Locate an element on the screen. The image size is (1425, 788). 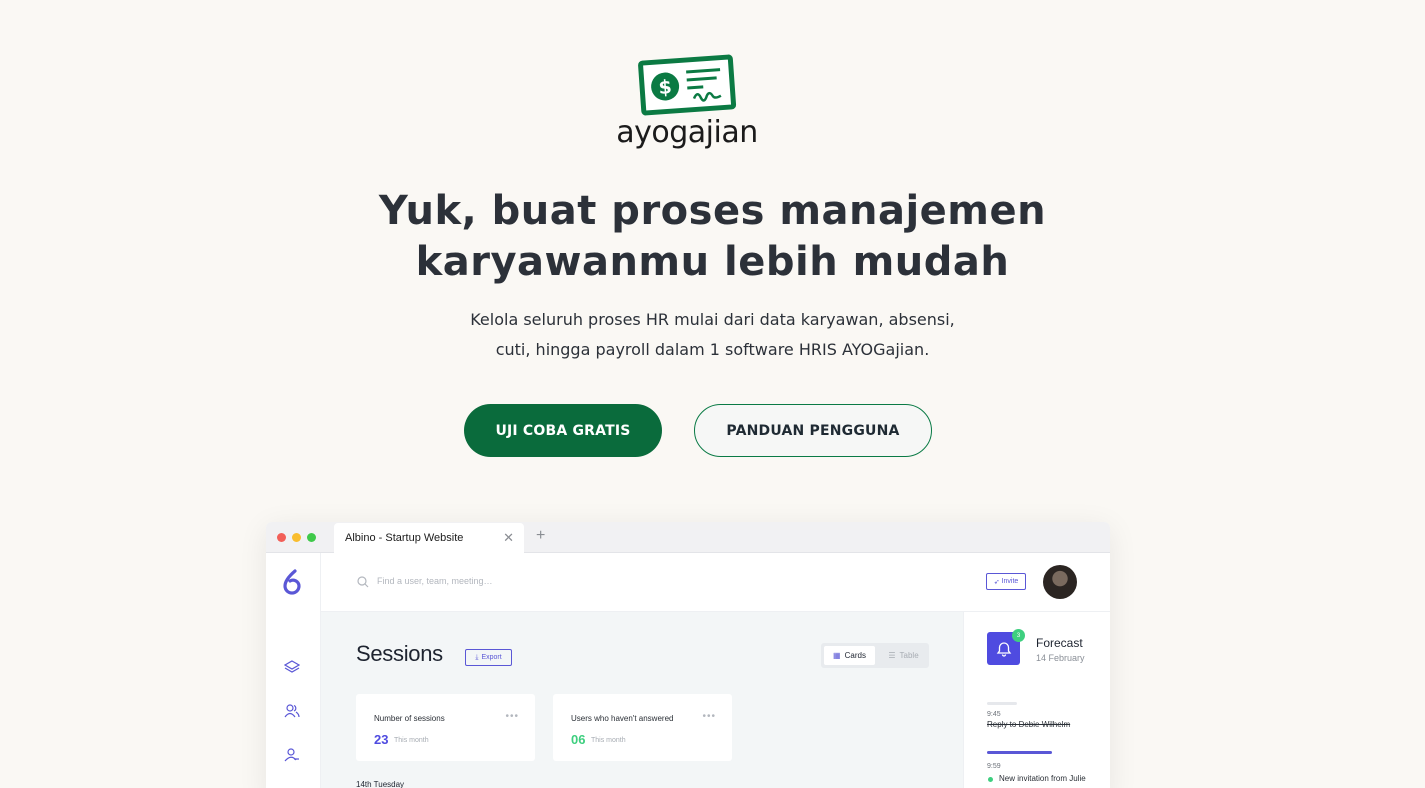
download-icon: ⤓ is located at coordinates (477, 657).